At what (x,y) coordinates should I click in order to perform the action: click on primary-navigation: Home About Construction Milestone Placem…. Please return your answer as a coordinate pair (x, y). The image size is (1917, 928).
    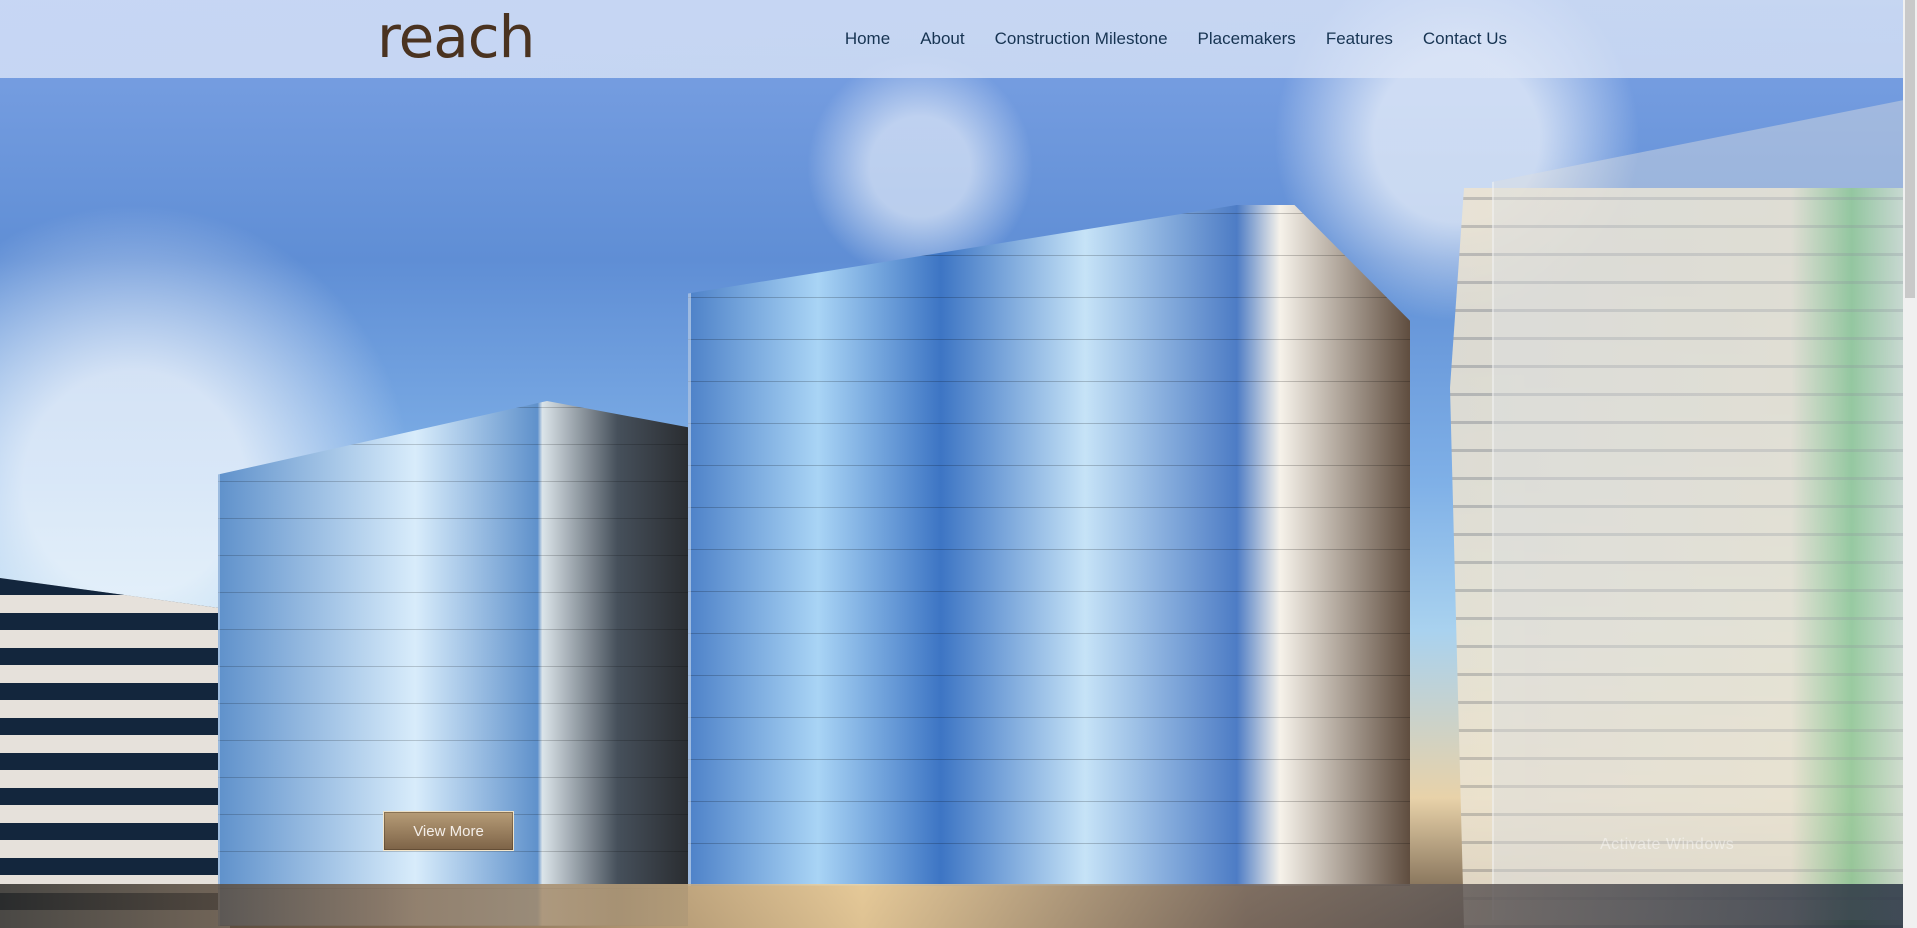
    Looking at the image, I should click on (1176, 39).